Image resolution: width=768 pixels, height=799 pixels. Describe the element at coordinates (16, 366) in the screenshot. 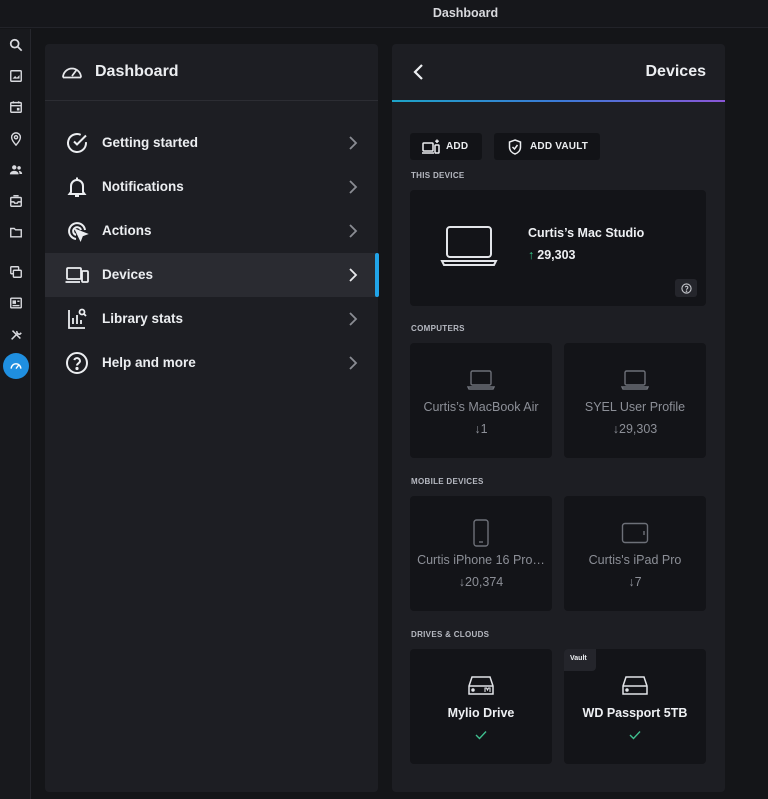

I see `dashboard-icon` at that location.